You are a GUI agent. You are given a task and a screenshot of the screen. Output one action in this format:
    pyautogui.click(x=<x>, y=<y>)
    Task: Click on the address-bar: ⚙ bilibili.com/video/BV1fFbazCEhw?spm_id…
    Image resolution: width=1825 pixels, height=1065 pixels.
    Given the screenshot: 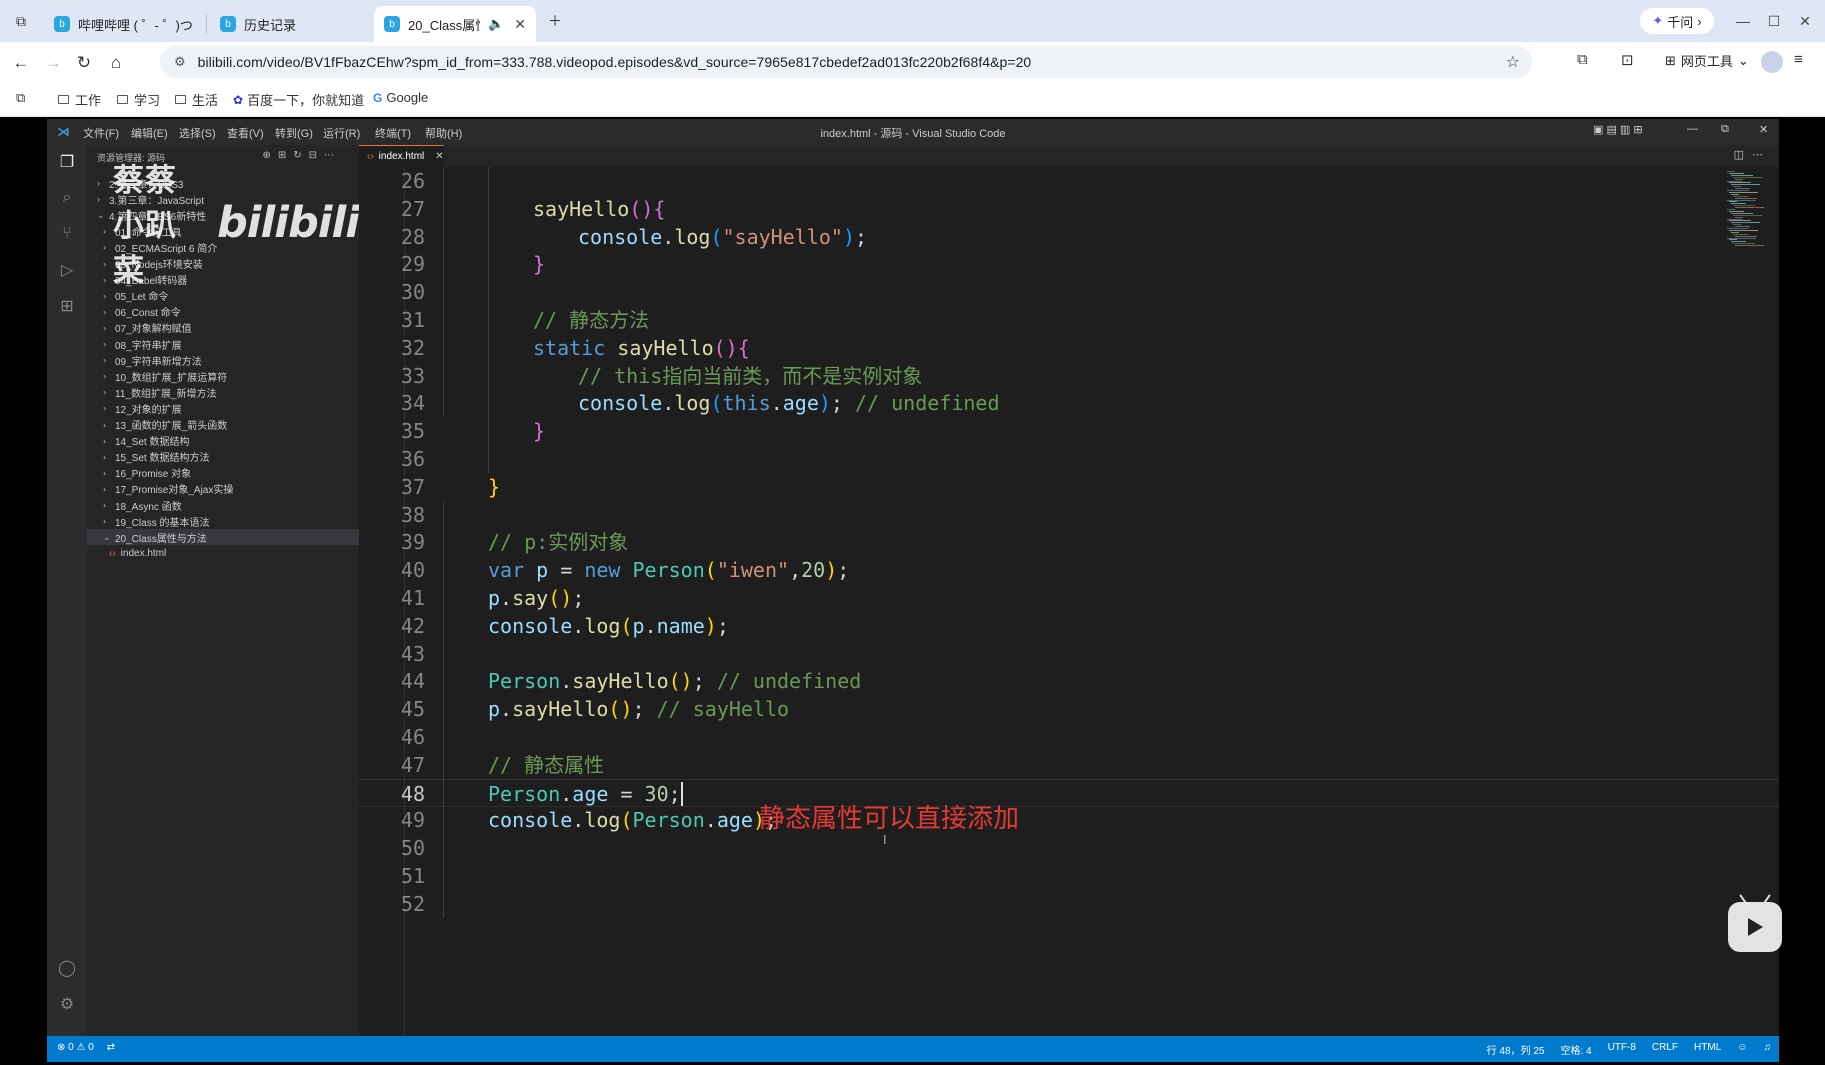 What is the action you would take?
    pyautogui.click(x=846, y=62)
    